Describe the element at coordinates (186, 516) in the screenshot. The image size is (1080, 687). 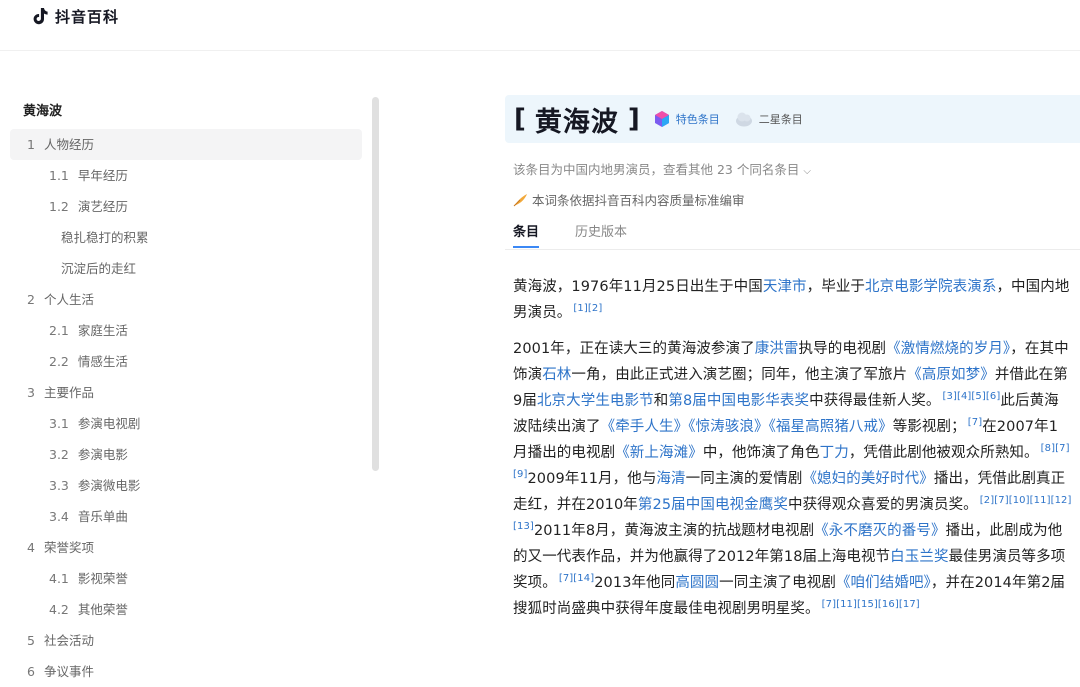
I see `toc-item: 3.4 音乐单曲` at that location.